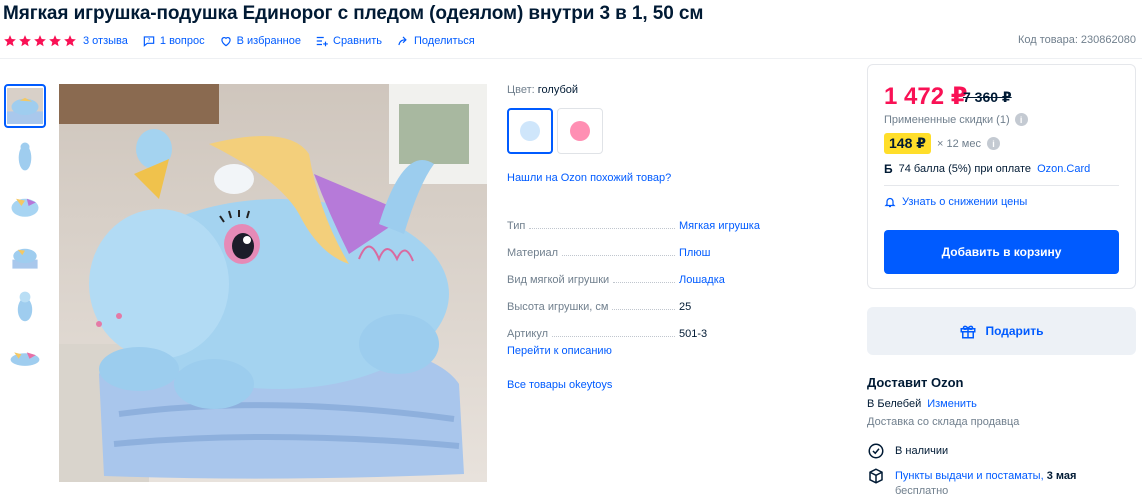 The height and width of the screenshot is (502, 1142). Describe the element at coordinates (225, 42) in the screenshot. I see `heart-icon` at that location.